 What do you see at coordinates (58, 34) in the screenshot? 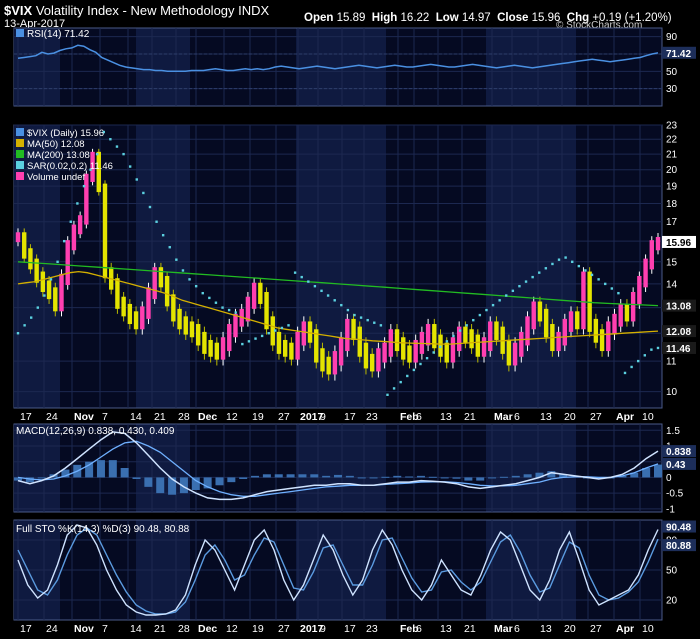
I see `rsi-legend: RSI(14) 71.42` at bounding box center [58, 34].